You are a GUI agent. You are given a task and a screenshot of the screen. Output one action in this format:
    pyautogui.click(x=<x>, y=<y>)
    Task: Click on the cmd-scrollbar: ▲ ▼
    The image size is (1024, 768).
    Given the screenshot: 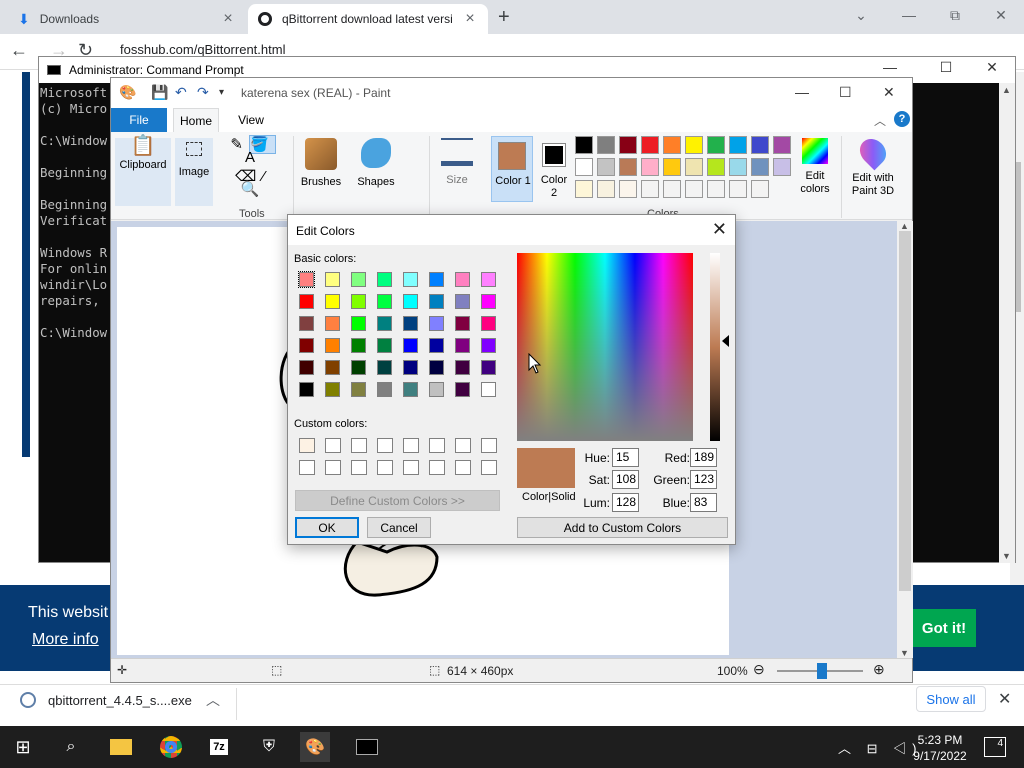 What is the action you would take?
    pyautogui.click(x=1007, y=323)
    